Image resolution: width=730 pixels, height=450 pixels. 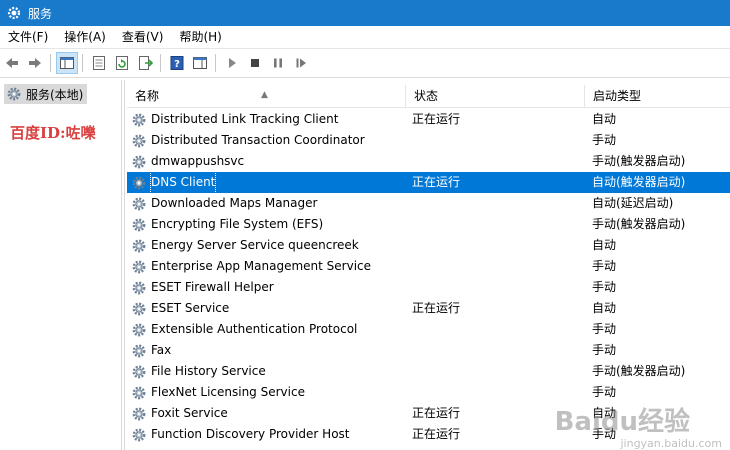 I want to click on show-hide-button, so click(x=200, y=63).